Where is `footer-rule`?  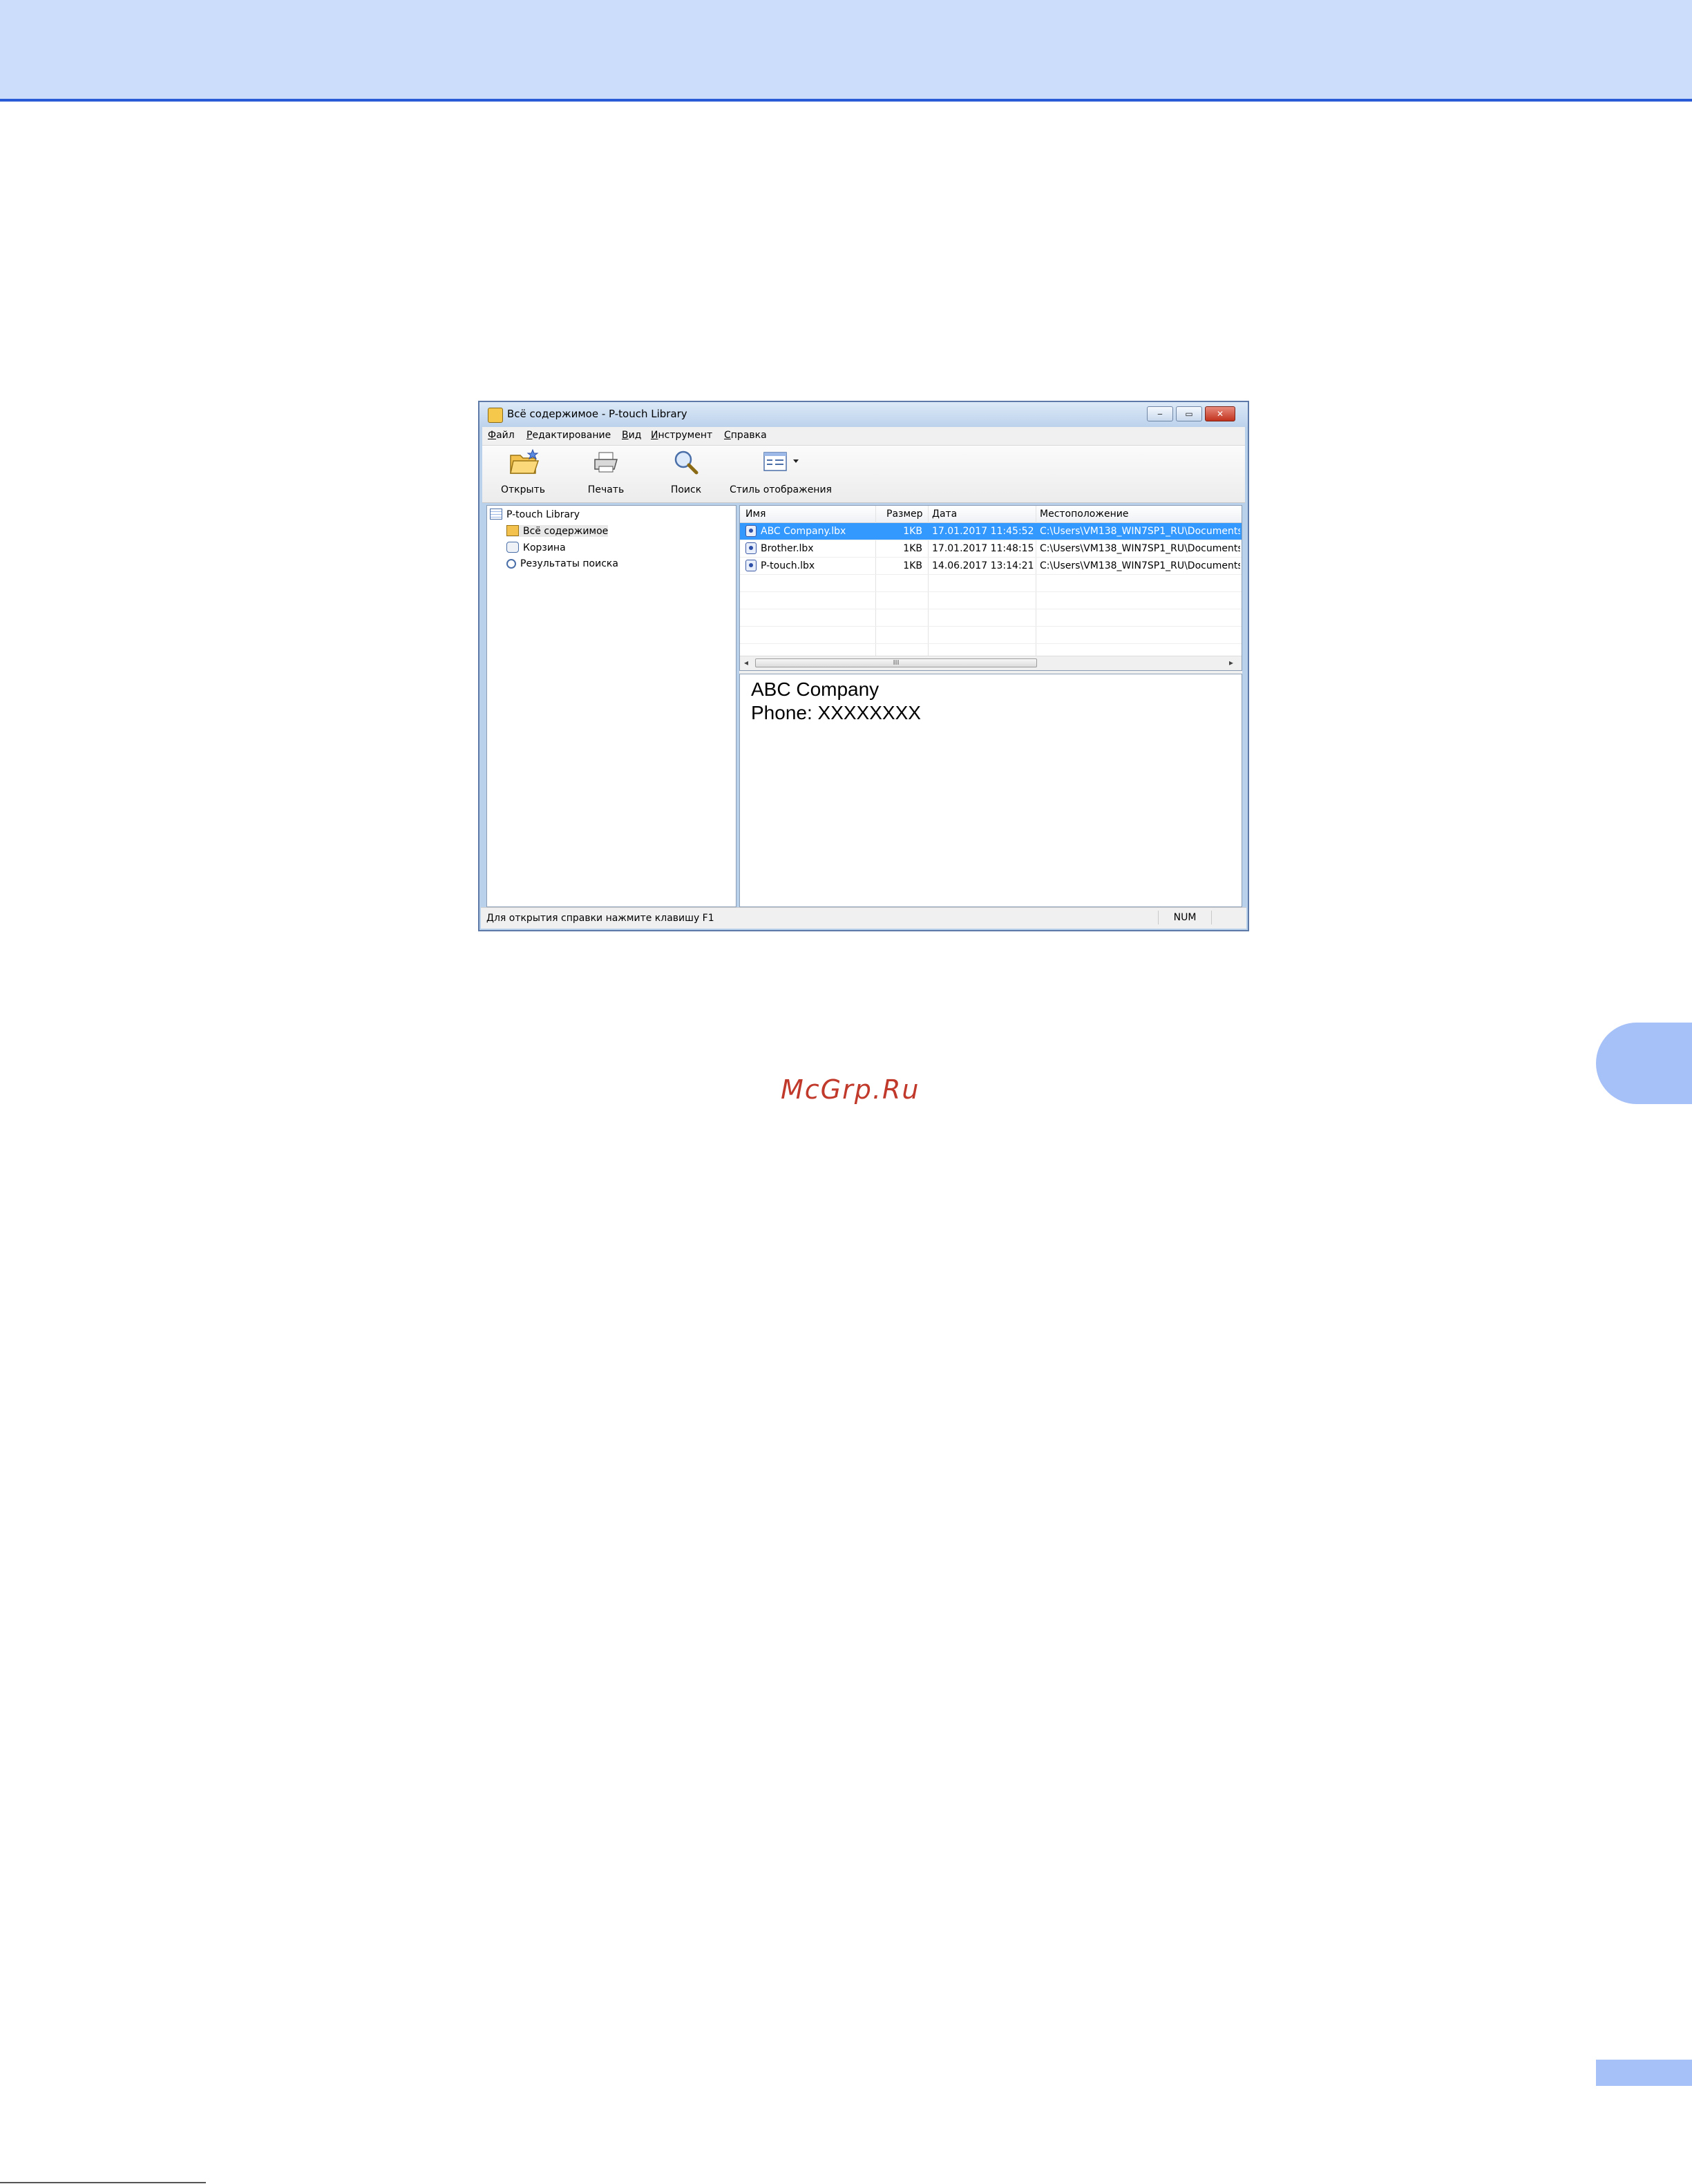
footer-rule is located at coordinates (103, 2182).